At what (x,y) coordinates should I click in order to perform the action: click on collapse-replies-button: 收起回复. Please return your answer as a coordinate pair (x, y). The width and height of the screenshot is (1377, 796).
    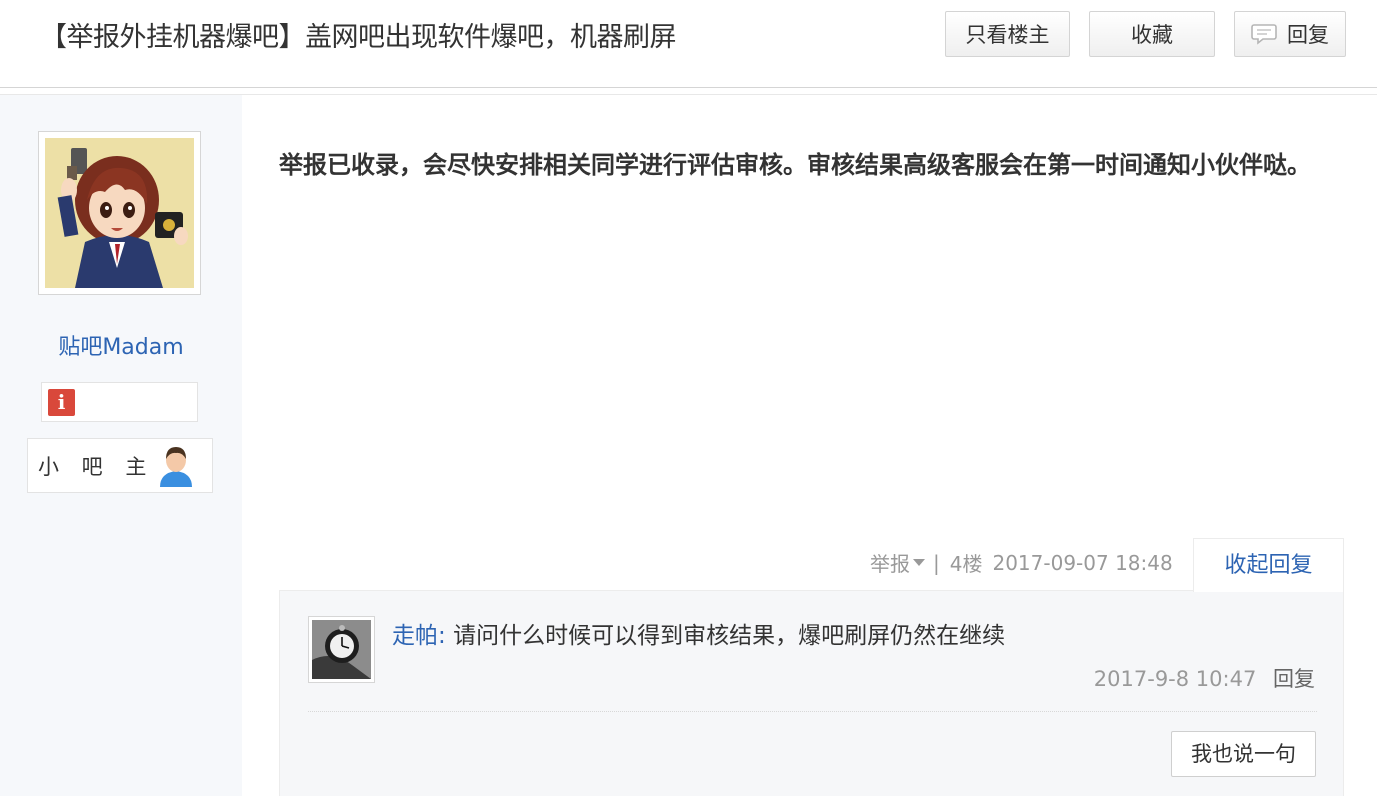
    Looking at the image, I should click on (1268, 565).